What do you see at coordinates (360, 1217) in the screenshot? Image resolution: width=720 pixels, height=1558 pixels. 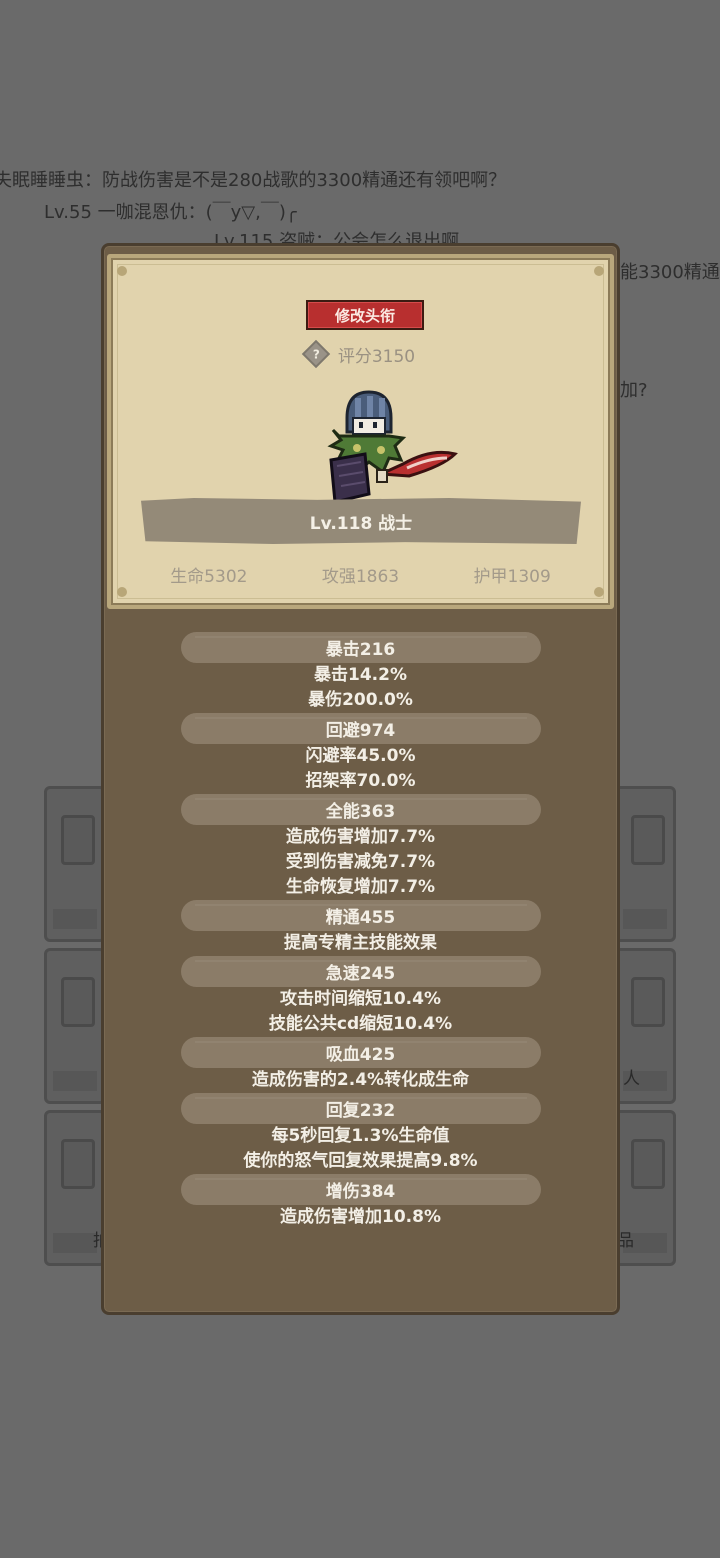 I see `attribute-detail: 造成伤害增加10.8%` at bounding box center [360, 1217].